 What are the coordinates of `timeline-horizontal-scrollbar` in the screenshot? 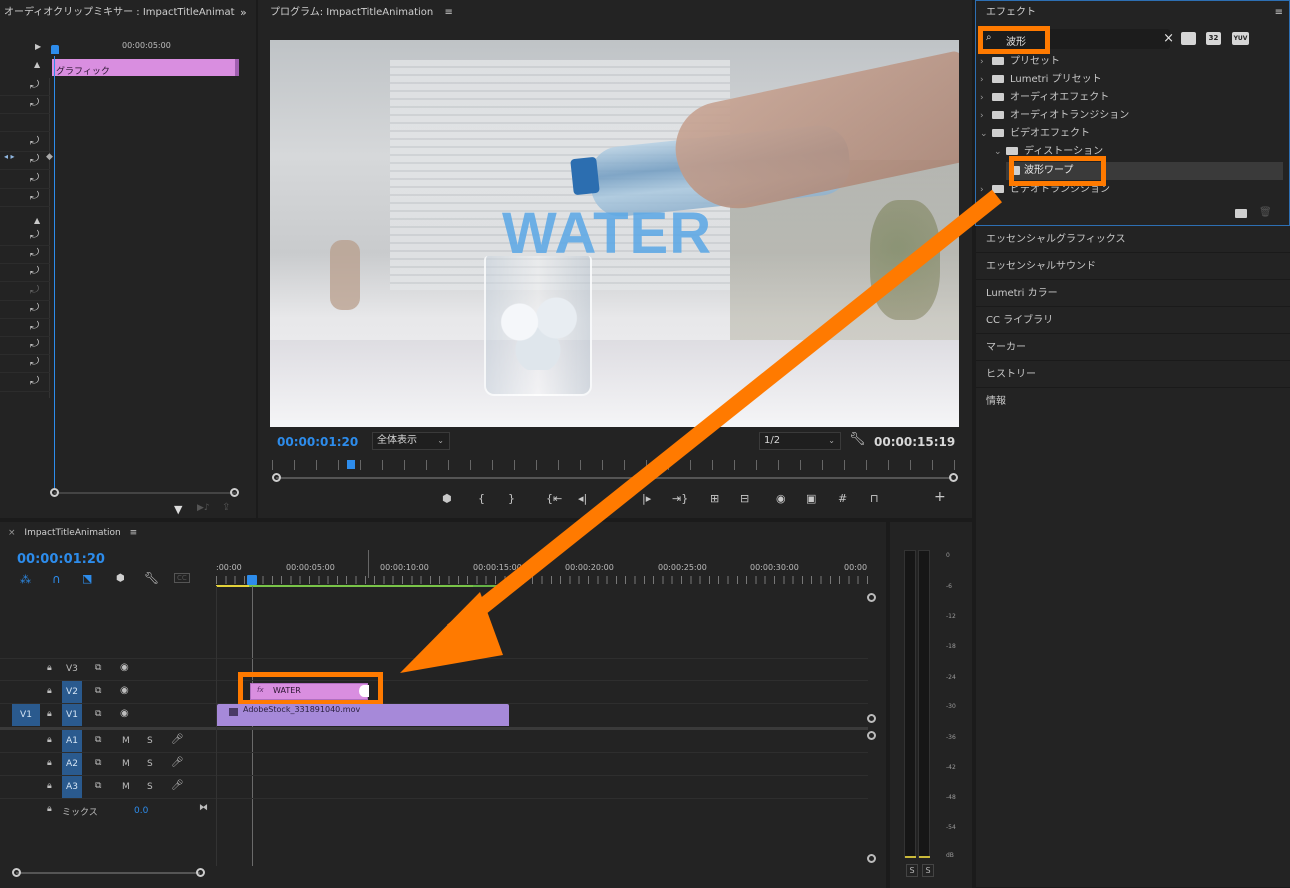 It's located at (108, 873).